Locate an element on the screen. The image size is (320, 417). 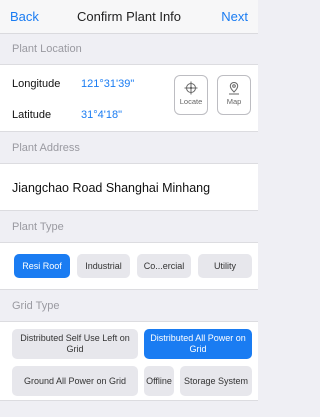
latitude-value: 31°4'18" is located at coordinates (101, 115).